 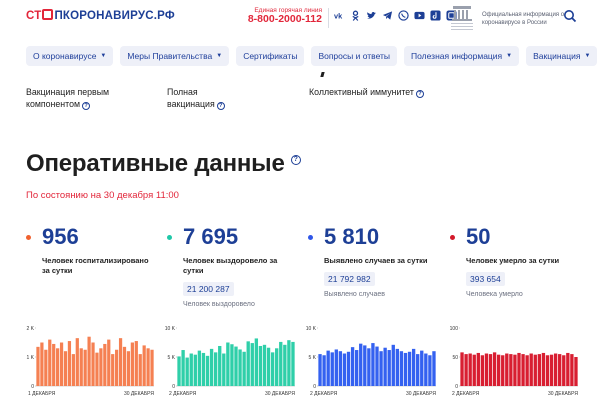 I want to click on search-icon, so click(x=570, y=16).